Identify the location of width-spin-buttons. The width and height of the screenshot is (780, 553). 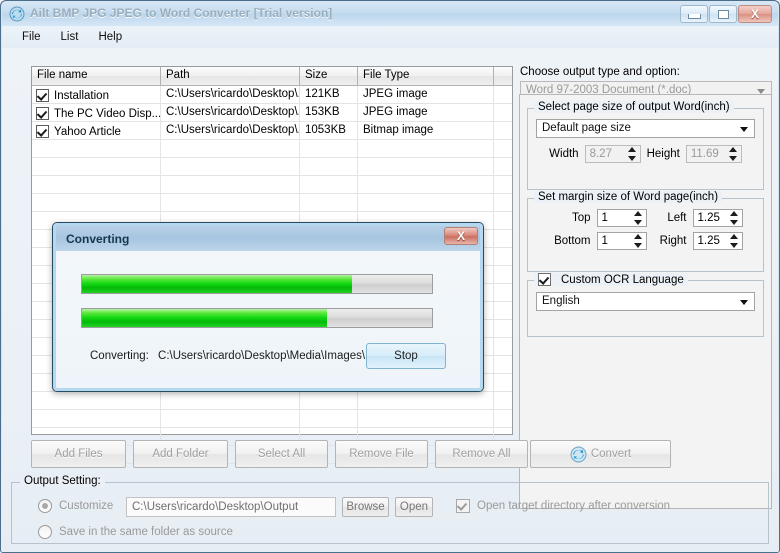
(632, 154).